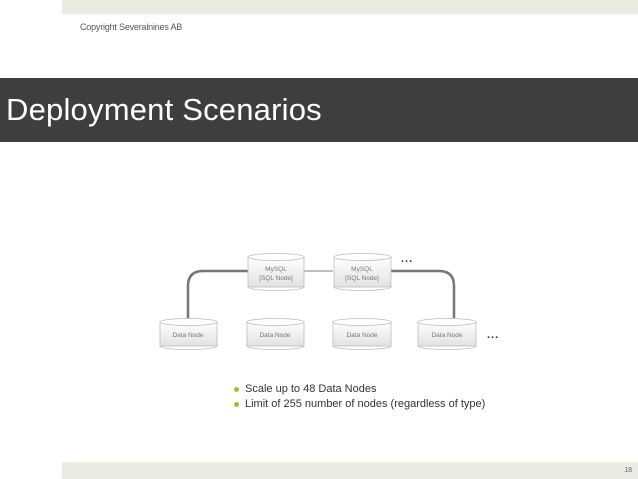 The height and width of the screenshot is (479, 638). What do you see at coordinates (276, 274) in the screenshot?
I see `sql-node-label-1: MySQL [SQL Node]` at bounding box center [276, 274].